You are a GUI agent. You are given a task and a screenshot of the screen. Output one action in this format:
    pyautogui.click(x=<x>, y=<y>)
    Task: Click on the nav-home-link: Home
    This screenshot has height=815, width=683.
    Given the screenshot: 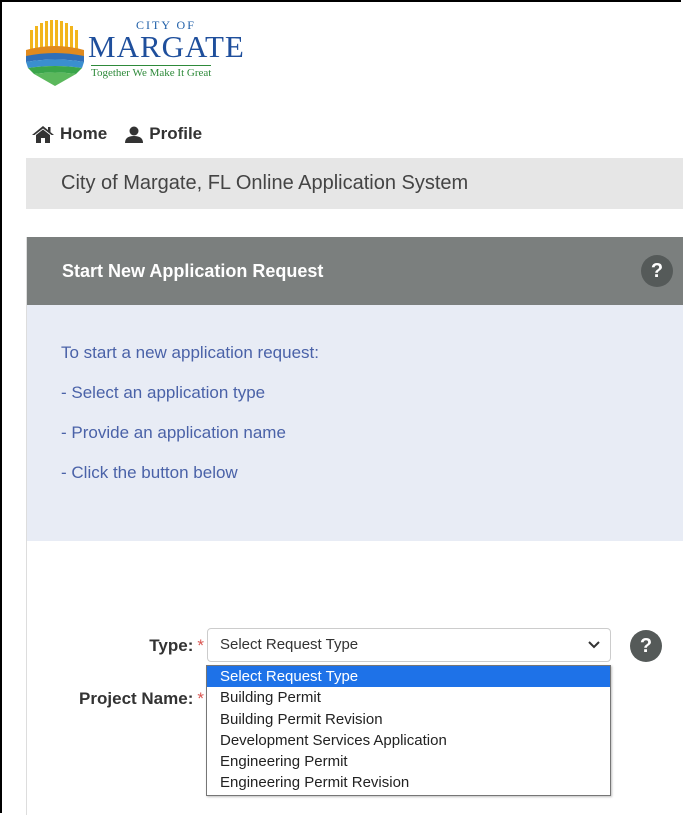 What is the action you would take?
    pyautogui.click(x=69, y=134)
    